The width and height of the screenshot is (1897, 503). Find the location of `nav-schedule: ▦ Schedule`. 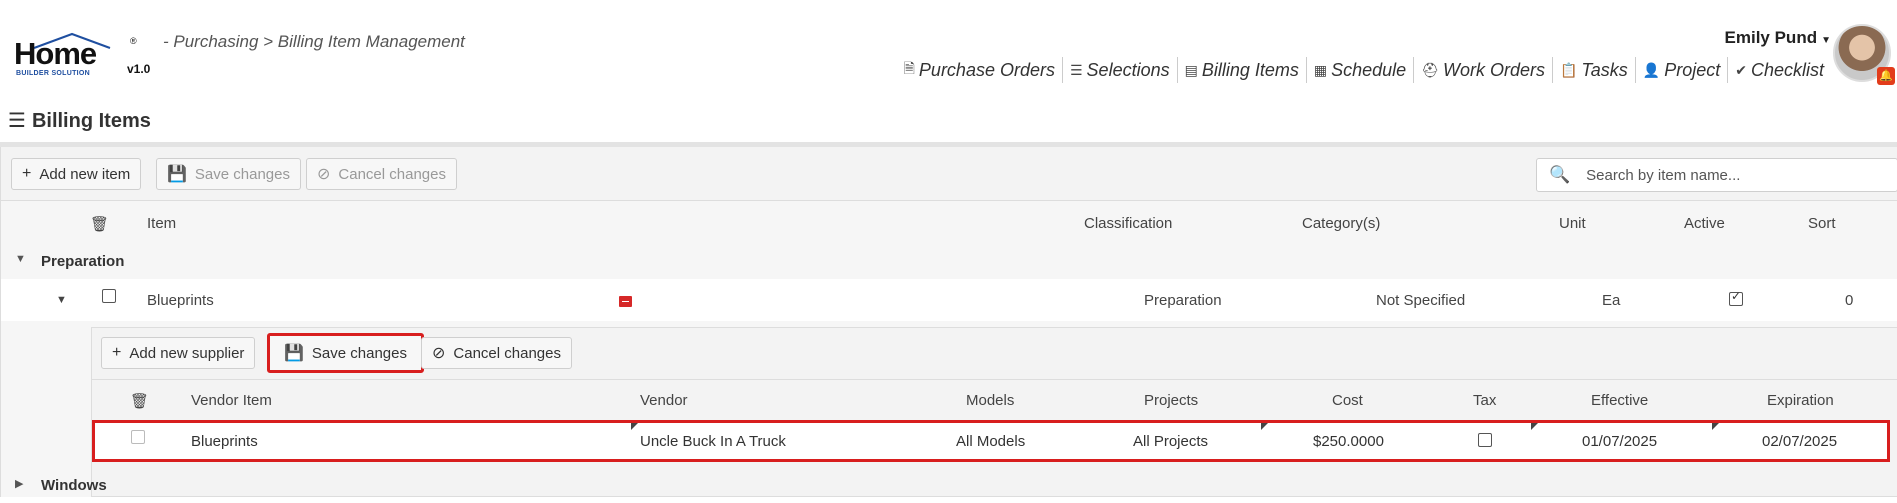

nav-schedule: ▦ Schedule is located at coordinates (1359, 70).